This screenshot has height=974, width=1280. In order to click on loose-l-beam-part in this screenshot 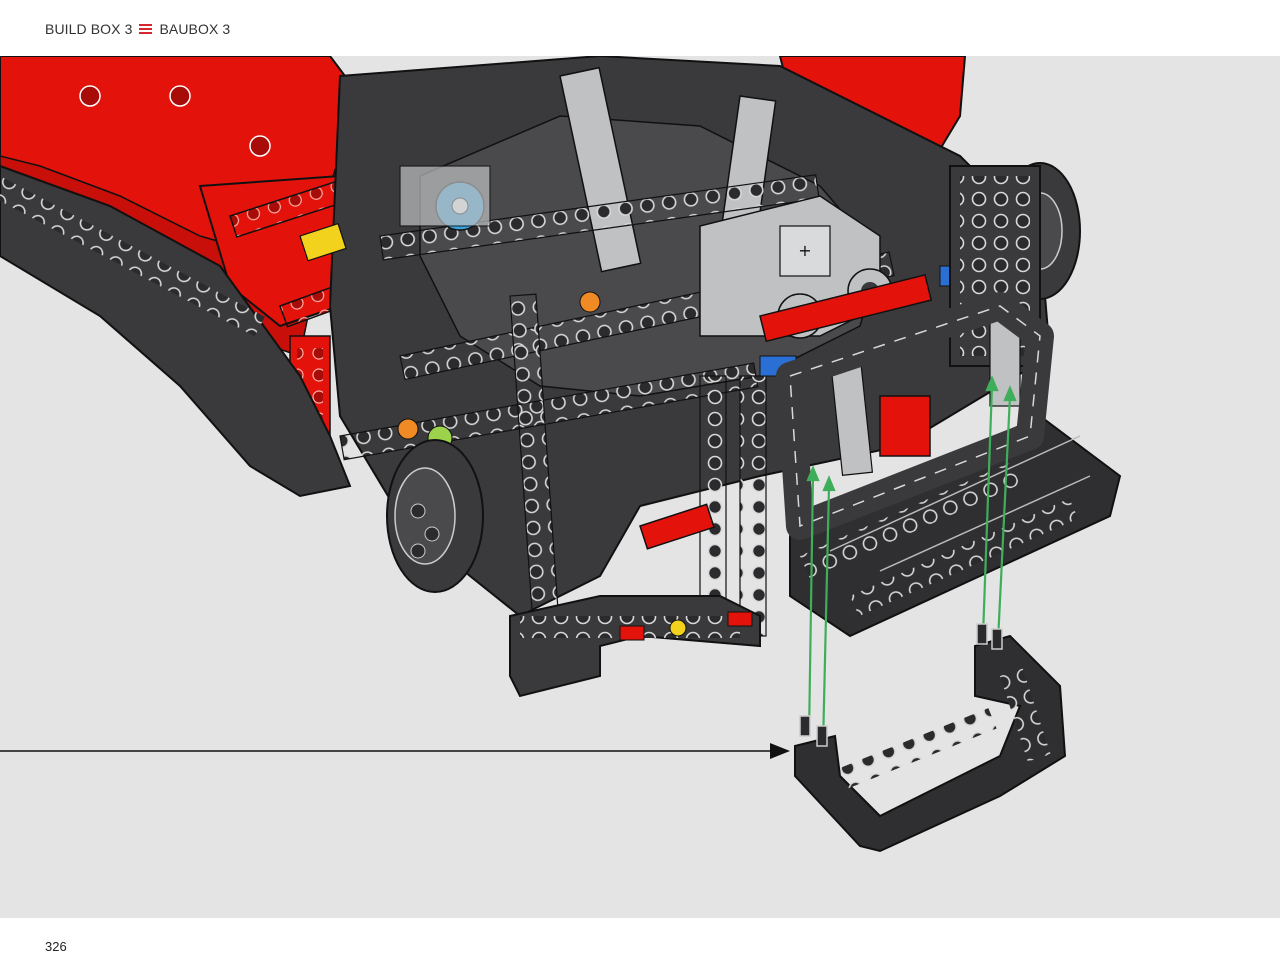, I will do `click(930, 738)`.